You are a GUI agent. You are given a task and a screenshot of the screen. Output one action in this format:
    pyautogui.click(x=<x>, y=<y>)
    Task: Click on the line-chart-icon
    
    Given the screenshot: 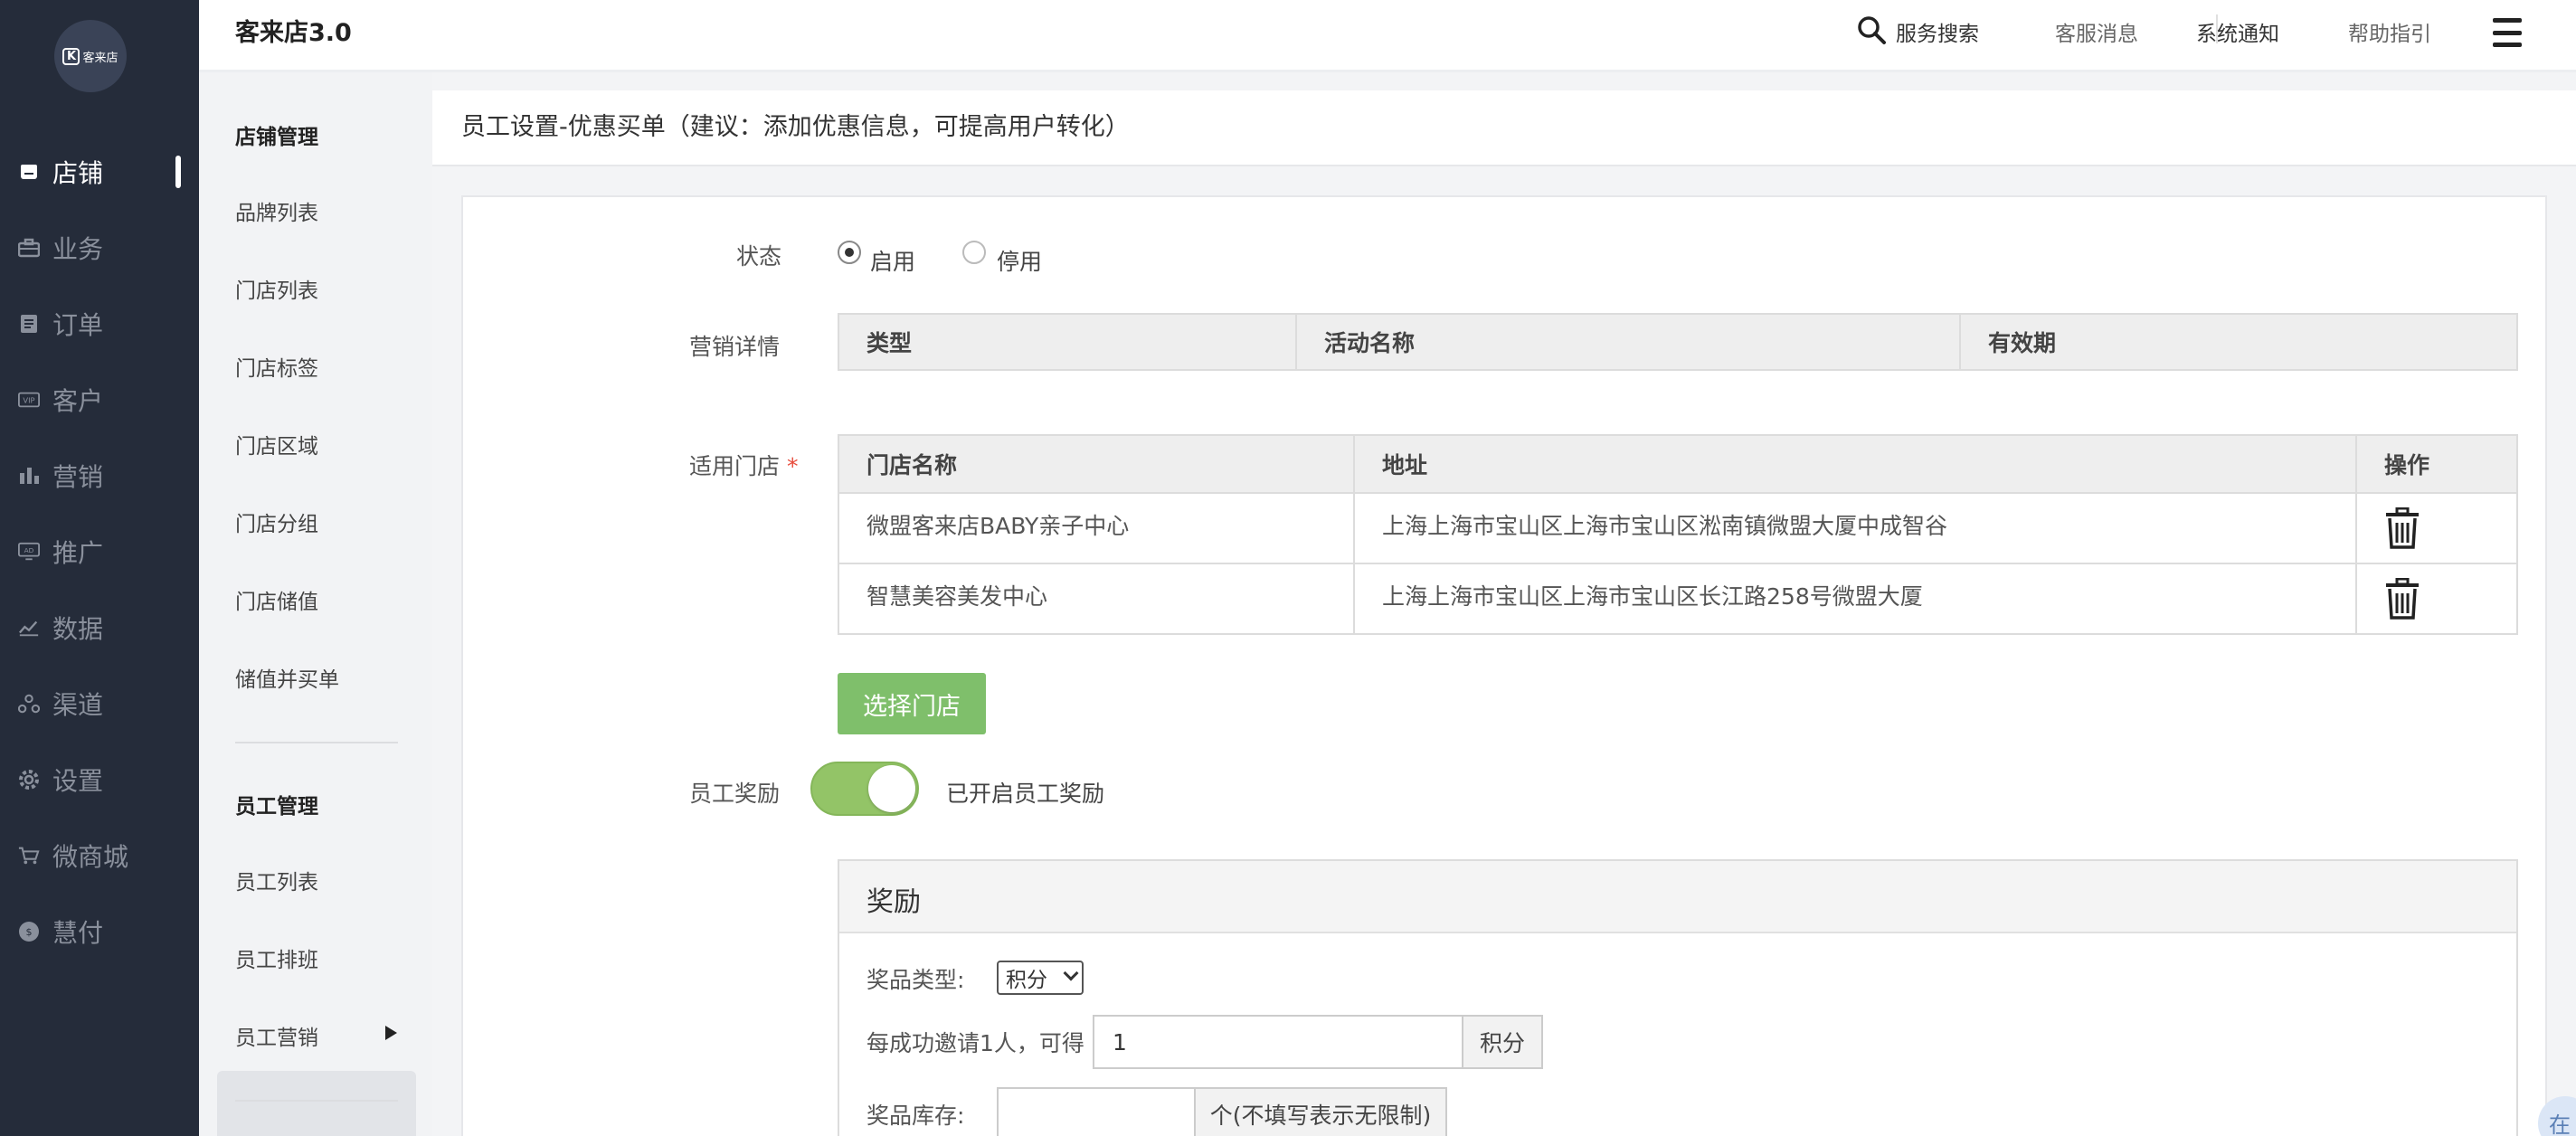 What is the action you would take?
    pyautogui.click(x=29, y=628)
    